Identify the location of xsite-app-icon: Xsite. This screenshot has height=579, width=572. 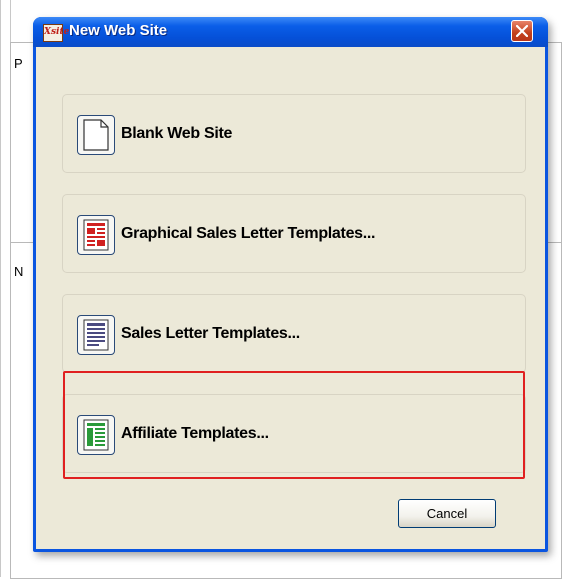
(56, 33).